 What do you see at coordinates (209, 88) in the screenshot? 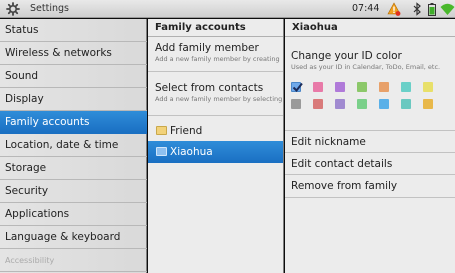
I see `select-from-contacts-title: Select from contacts` at bounding box center [209, 88].